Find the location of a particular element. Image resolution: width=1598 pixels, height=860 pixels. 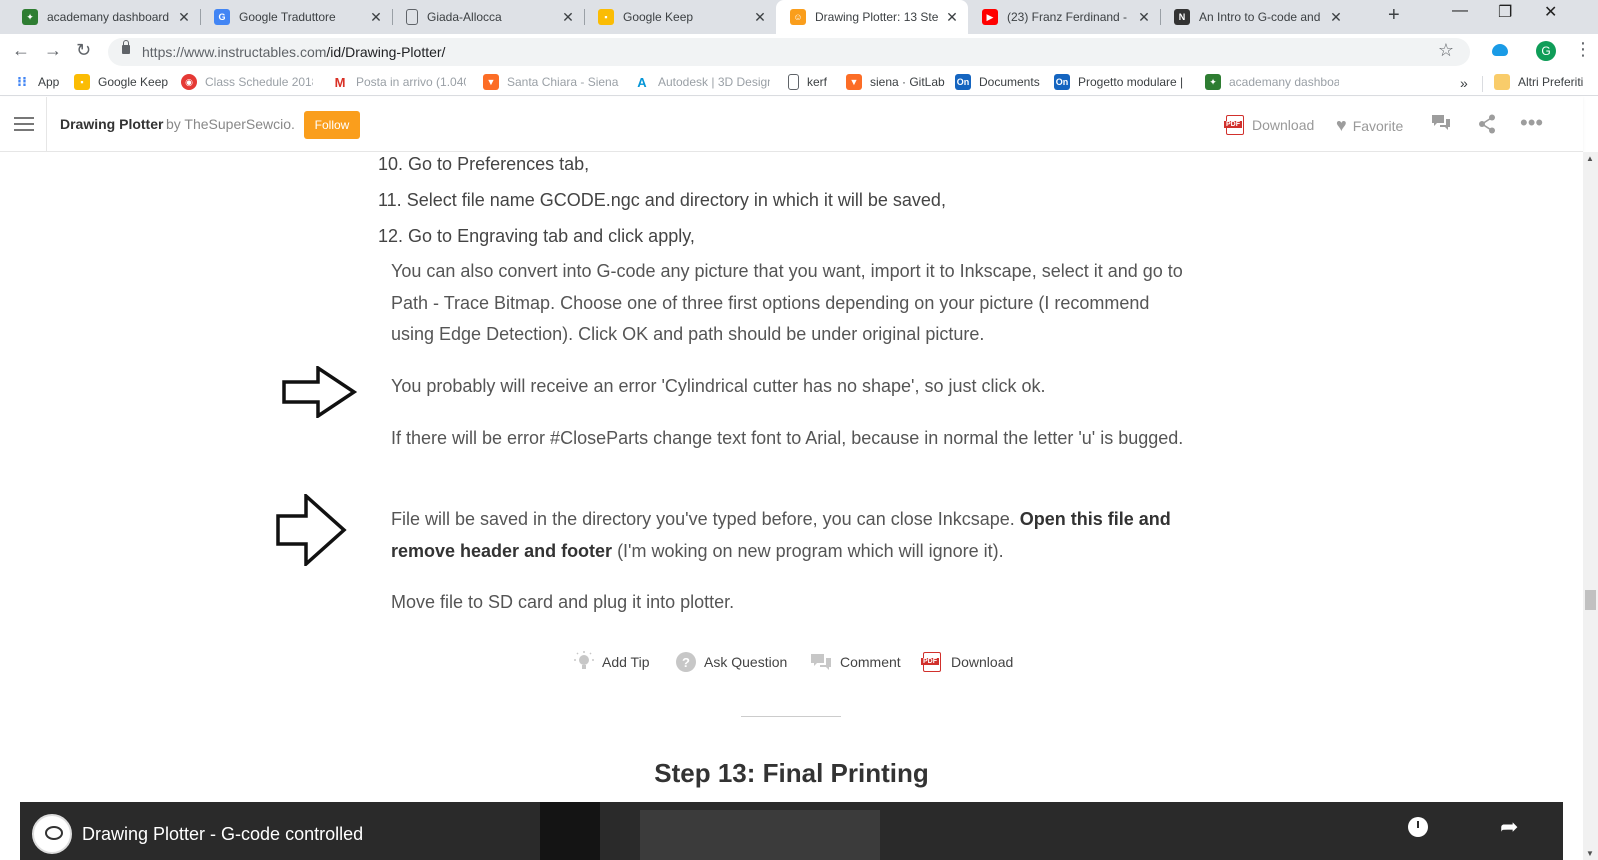

bookmark-label: Posta in arrivo (1.040 is located at coordinates (411, 82).